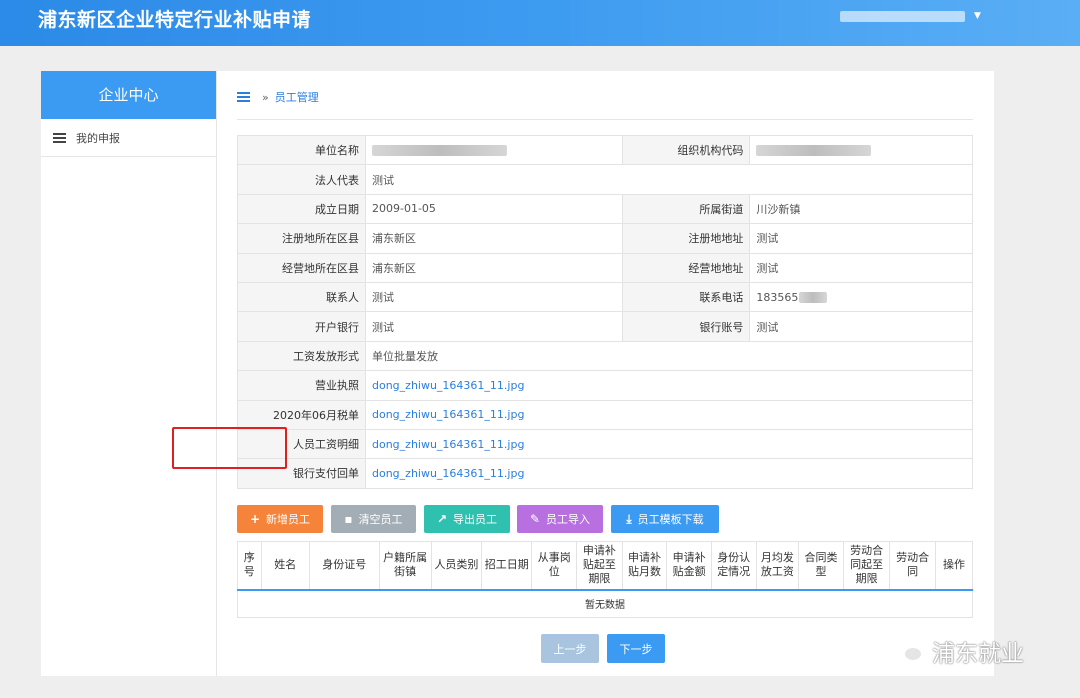  I want to click on info-label: 单位名称, so click(301, 150).